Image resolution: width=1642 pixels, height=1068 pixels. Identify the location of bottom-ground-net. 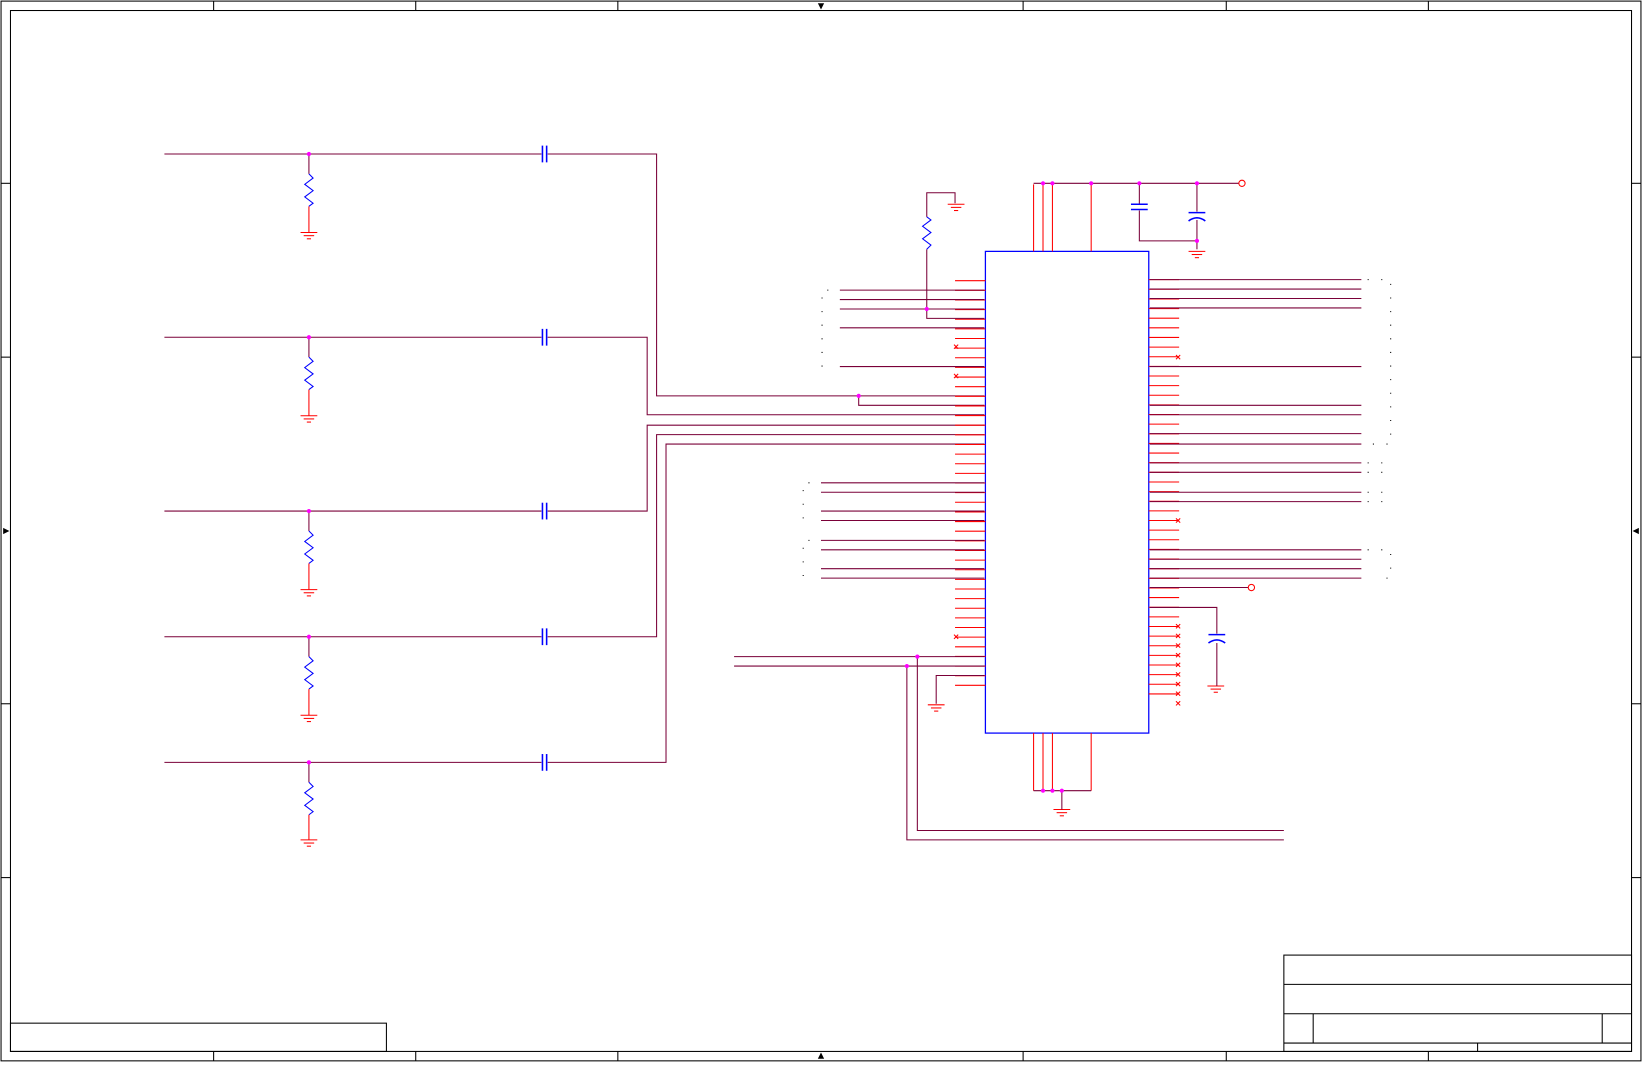
(1062, 800).